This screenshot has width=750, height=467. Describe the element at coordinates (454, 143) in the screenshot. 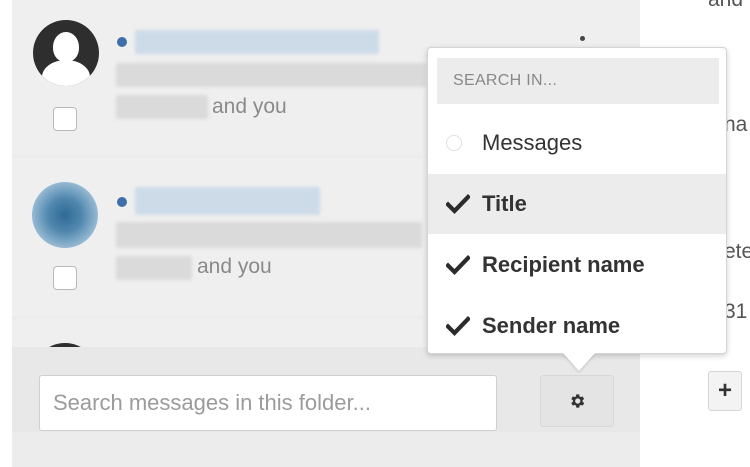

I see `radio-icon` at that location.